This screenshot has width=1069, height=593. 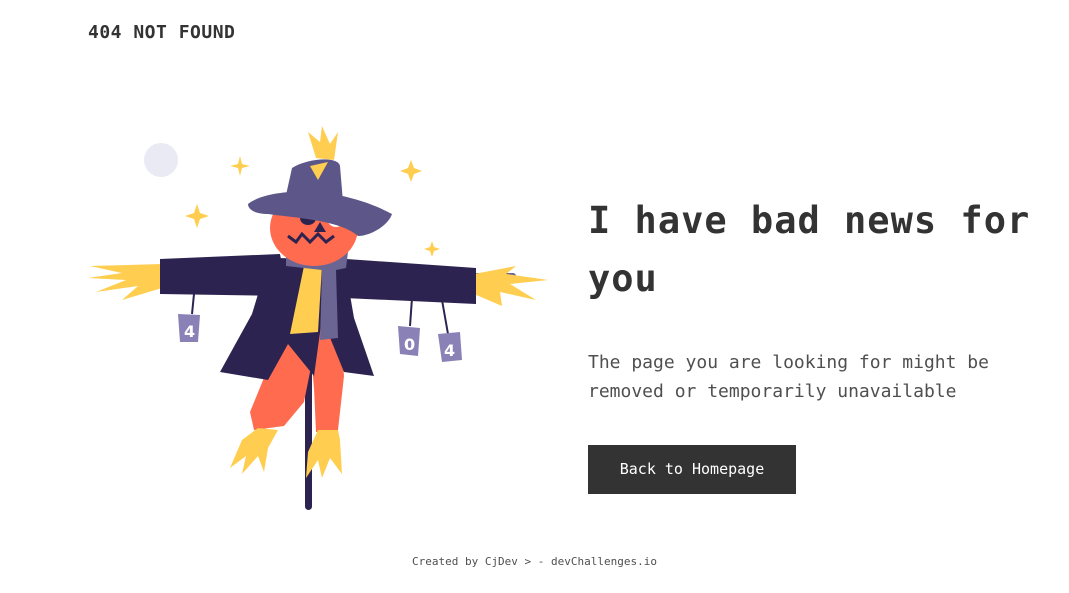 I want to click on page-headline: I have bad news for you, so click(x=809, y=249).